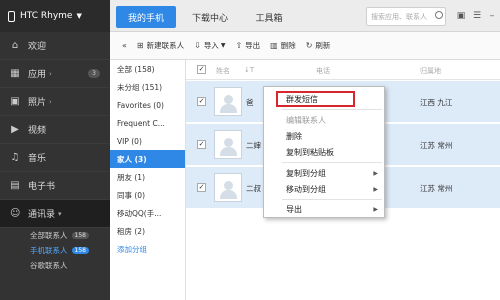 The height and width of the screenshot is (300, 500). What do you see at coordinates (430, 71) in the screenshot?
I see `header-location: 归属地` at bounding box center [430, 71].